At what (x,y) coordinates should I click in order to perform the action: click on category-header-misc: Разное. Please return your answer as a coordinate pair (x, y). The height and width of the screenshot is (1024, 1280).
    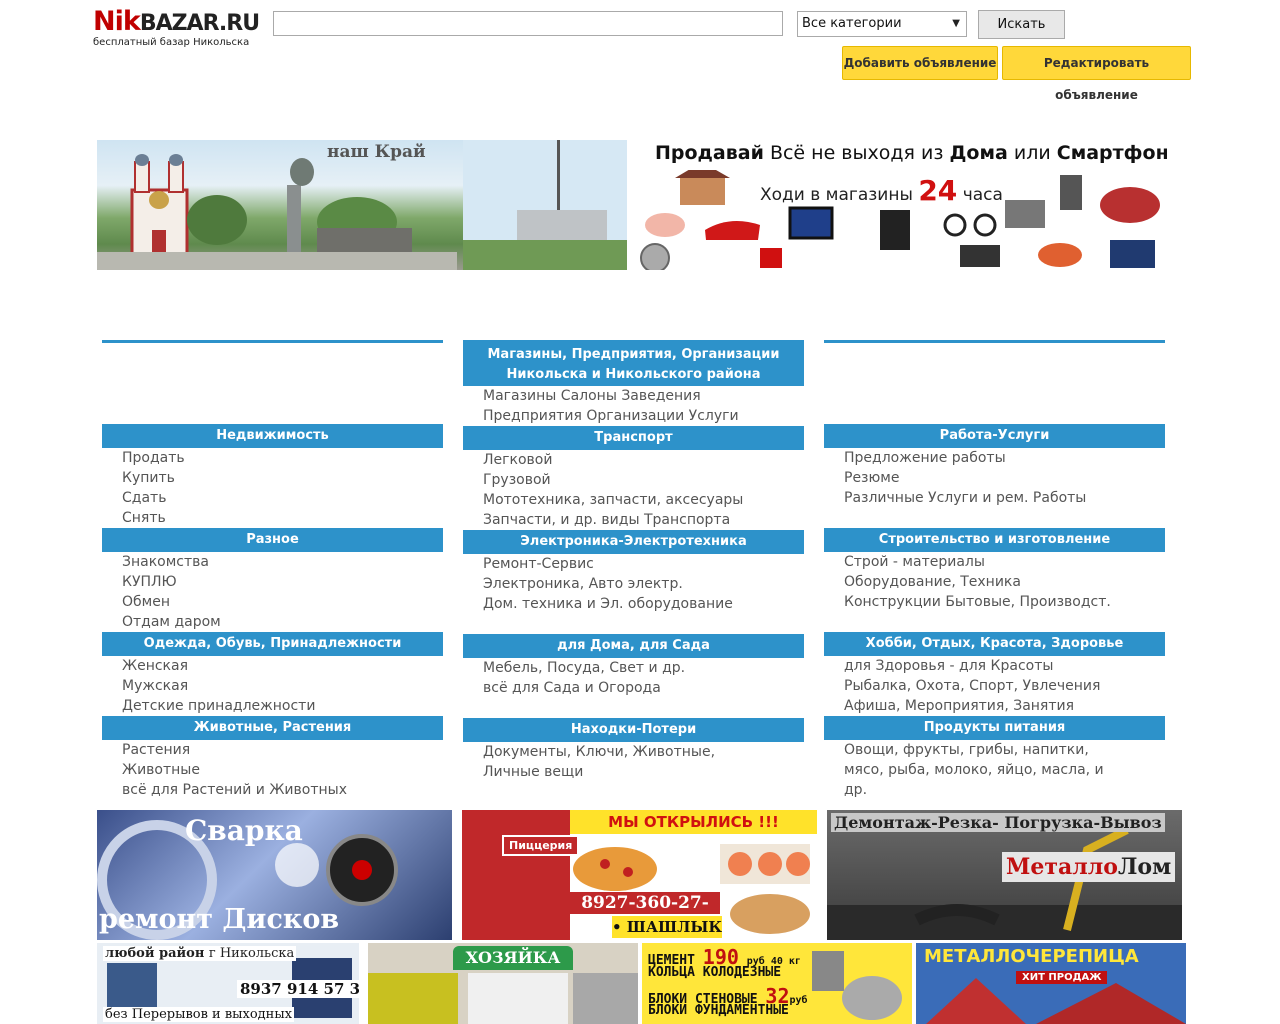
    Looking at the image, I should click on (272, 540).